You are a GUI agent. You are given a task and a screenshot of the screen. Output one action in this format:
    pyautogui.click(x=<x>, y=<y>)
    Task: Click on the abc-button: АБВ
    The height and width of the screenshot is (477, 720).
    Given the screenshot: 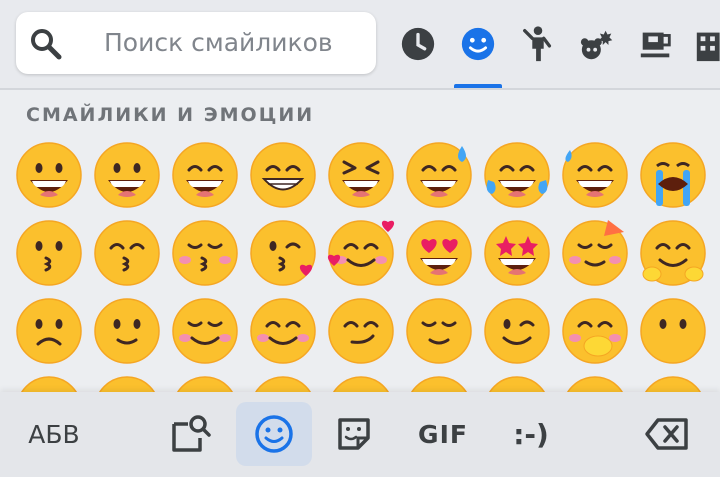 What is the action you would take?
    pyautogui.click(x=54, y=434)
    